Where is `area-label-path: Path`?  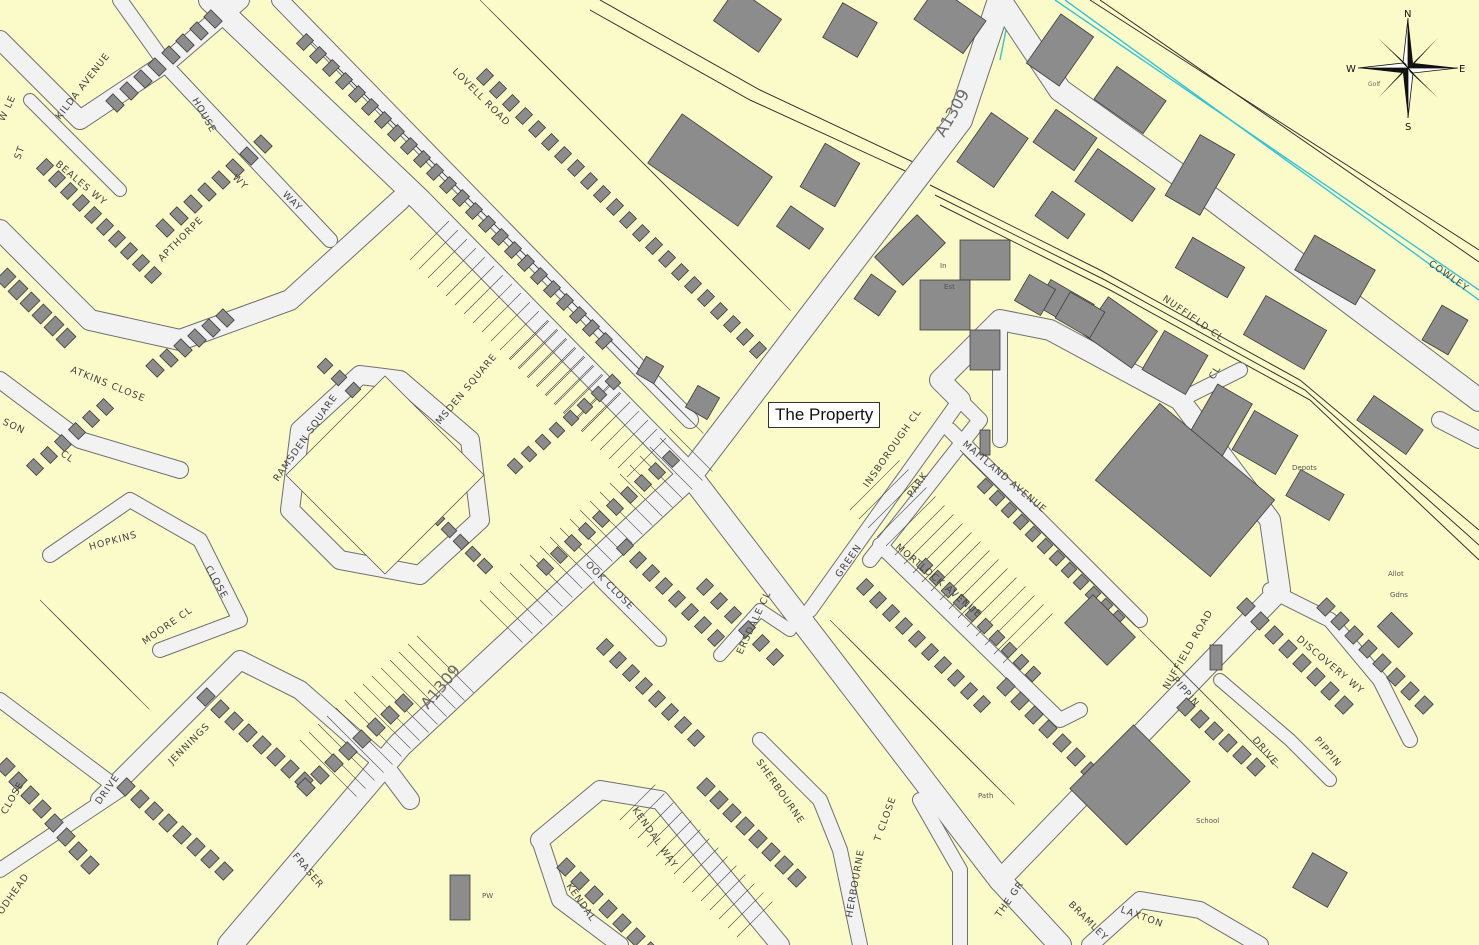 area-label-path: Path is located at coordinates (985, 796).